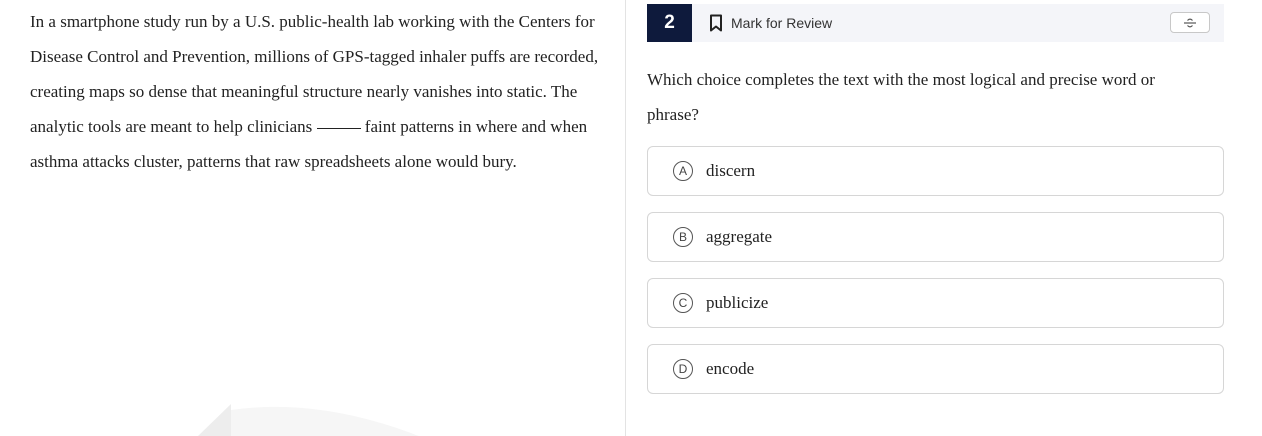 Image resolution: width=1262 pixels, height=436 pixels. I want to click on choice-a-letter: A, so click(683, 171).